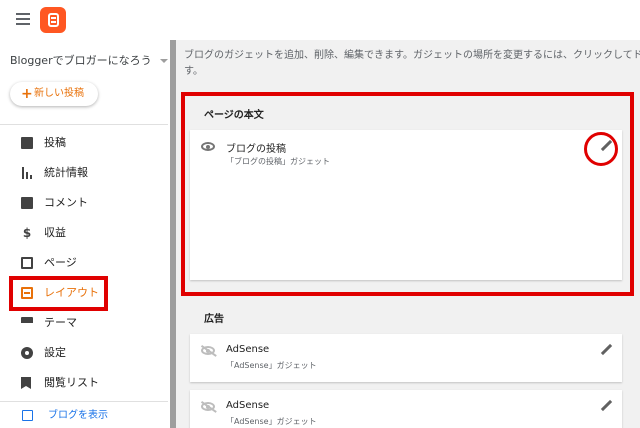 The image size is (640, 428). What do you see at coordinates (26, 383) in the screenshot?
I see `bookmark-icon` at bounding box center [26, 383].